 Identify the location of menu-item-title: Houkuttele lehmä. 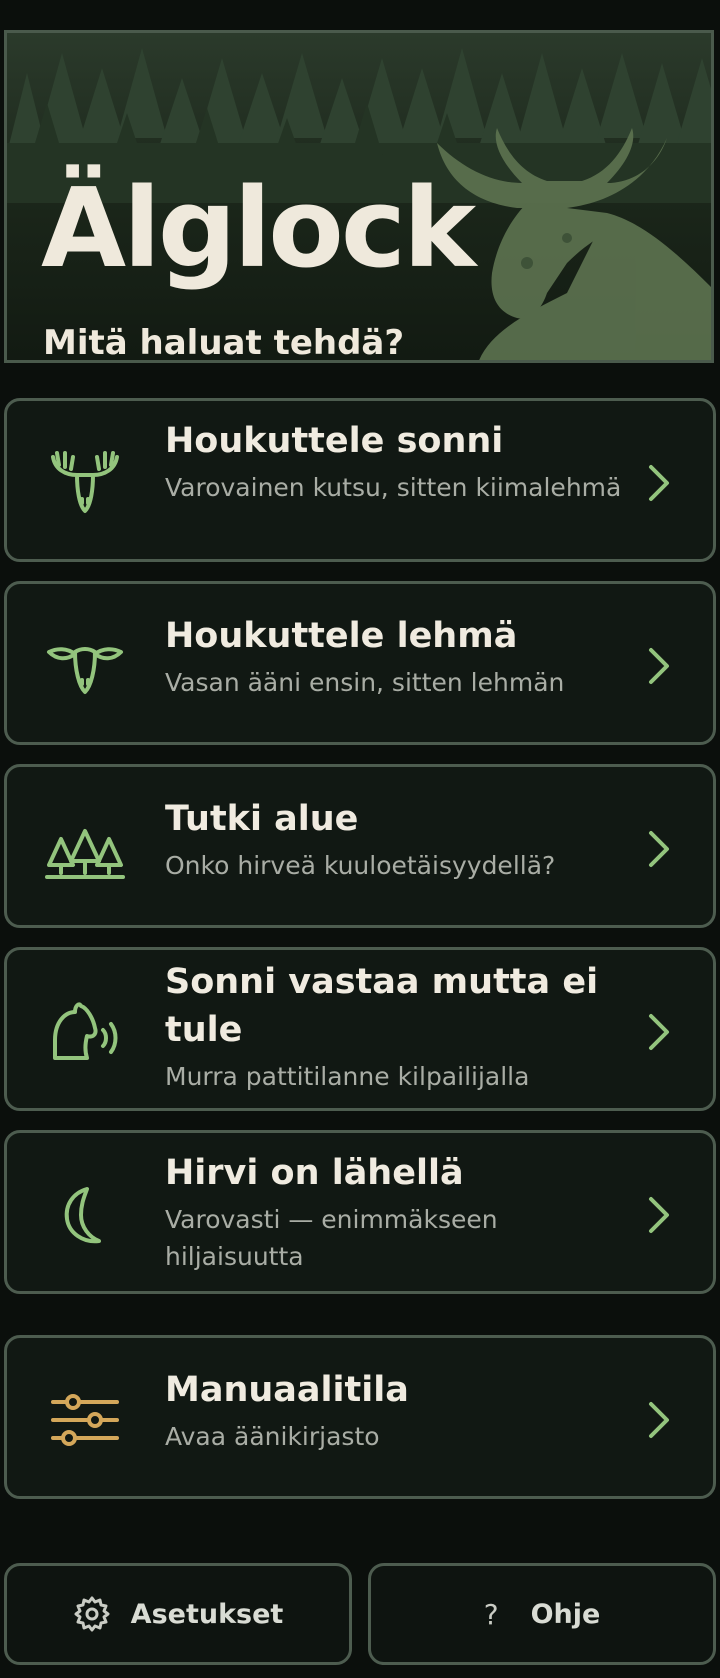
(341, 636).